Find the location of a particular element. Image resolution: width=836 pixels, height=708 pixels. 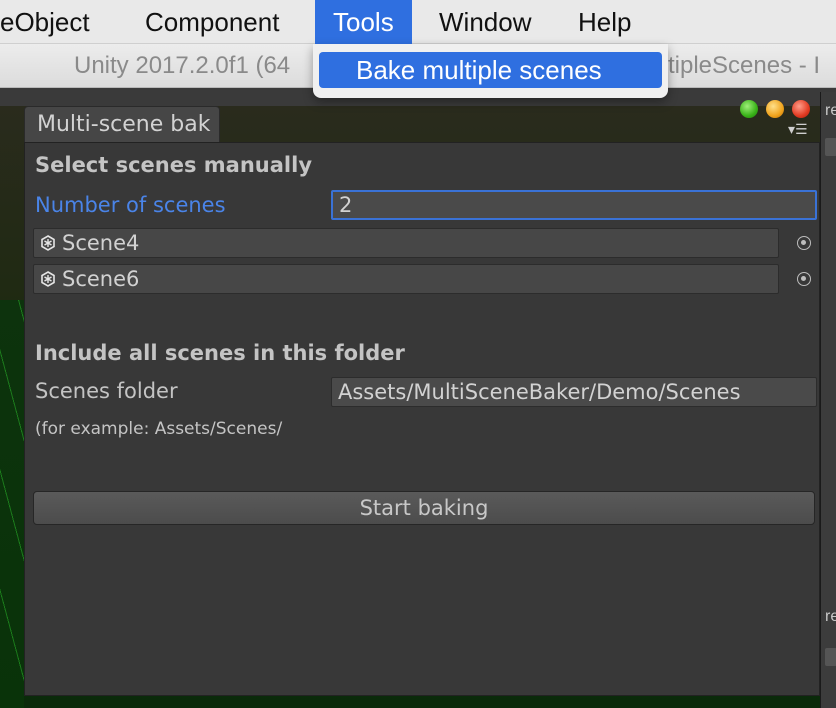

menu-item-bake-multiple-scenes: Bake multiple scenes is located at coordinates (490, 70).